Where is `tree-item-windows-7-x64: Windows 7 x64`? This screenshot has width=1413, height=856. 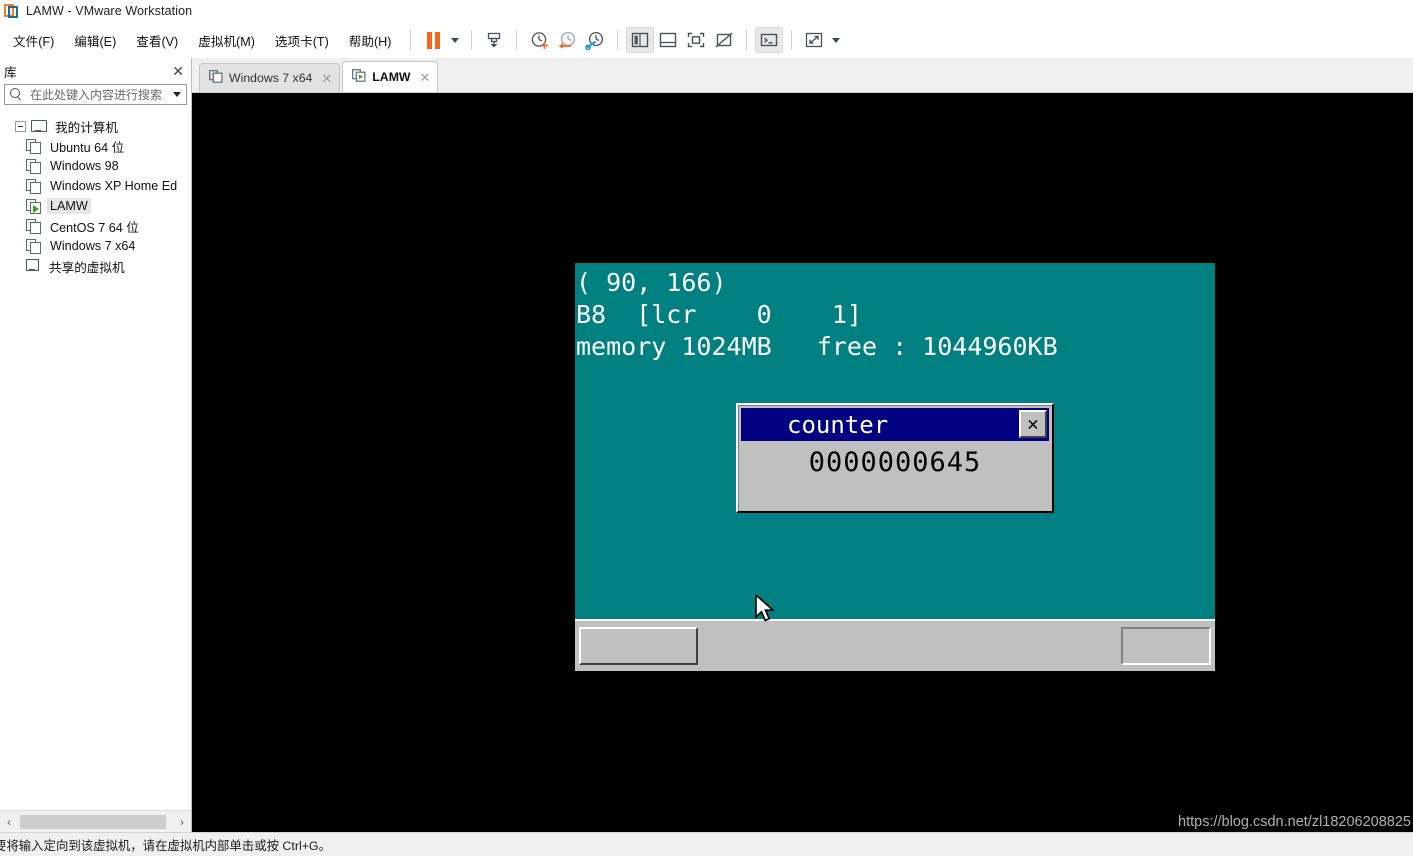
tree-item-windows-7-x64: Windows 7 x64 is located at coordinates (108, 246).